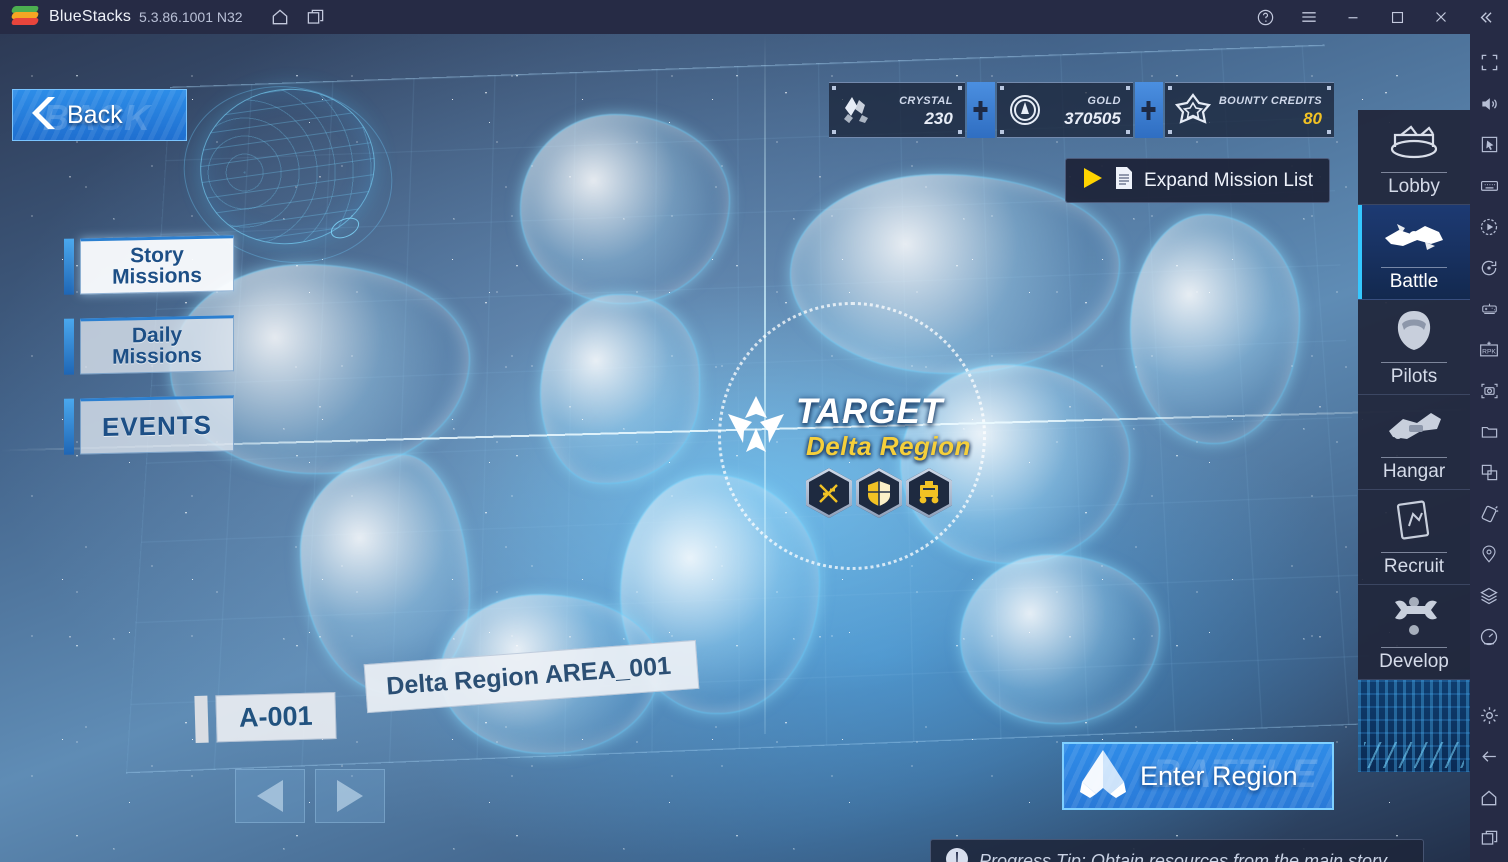 The image size is (1508, 862). What do you see at coordinates (310, 796) in the screenshot?
I see `region-nav-arrows` at bounding box center [310, 796].